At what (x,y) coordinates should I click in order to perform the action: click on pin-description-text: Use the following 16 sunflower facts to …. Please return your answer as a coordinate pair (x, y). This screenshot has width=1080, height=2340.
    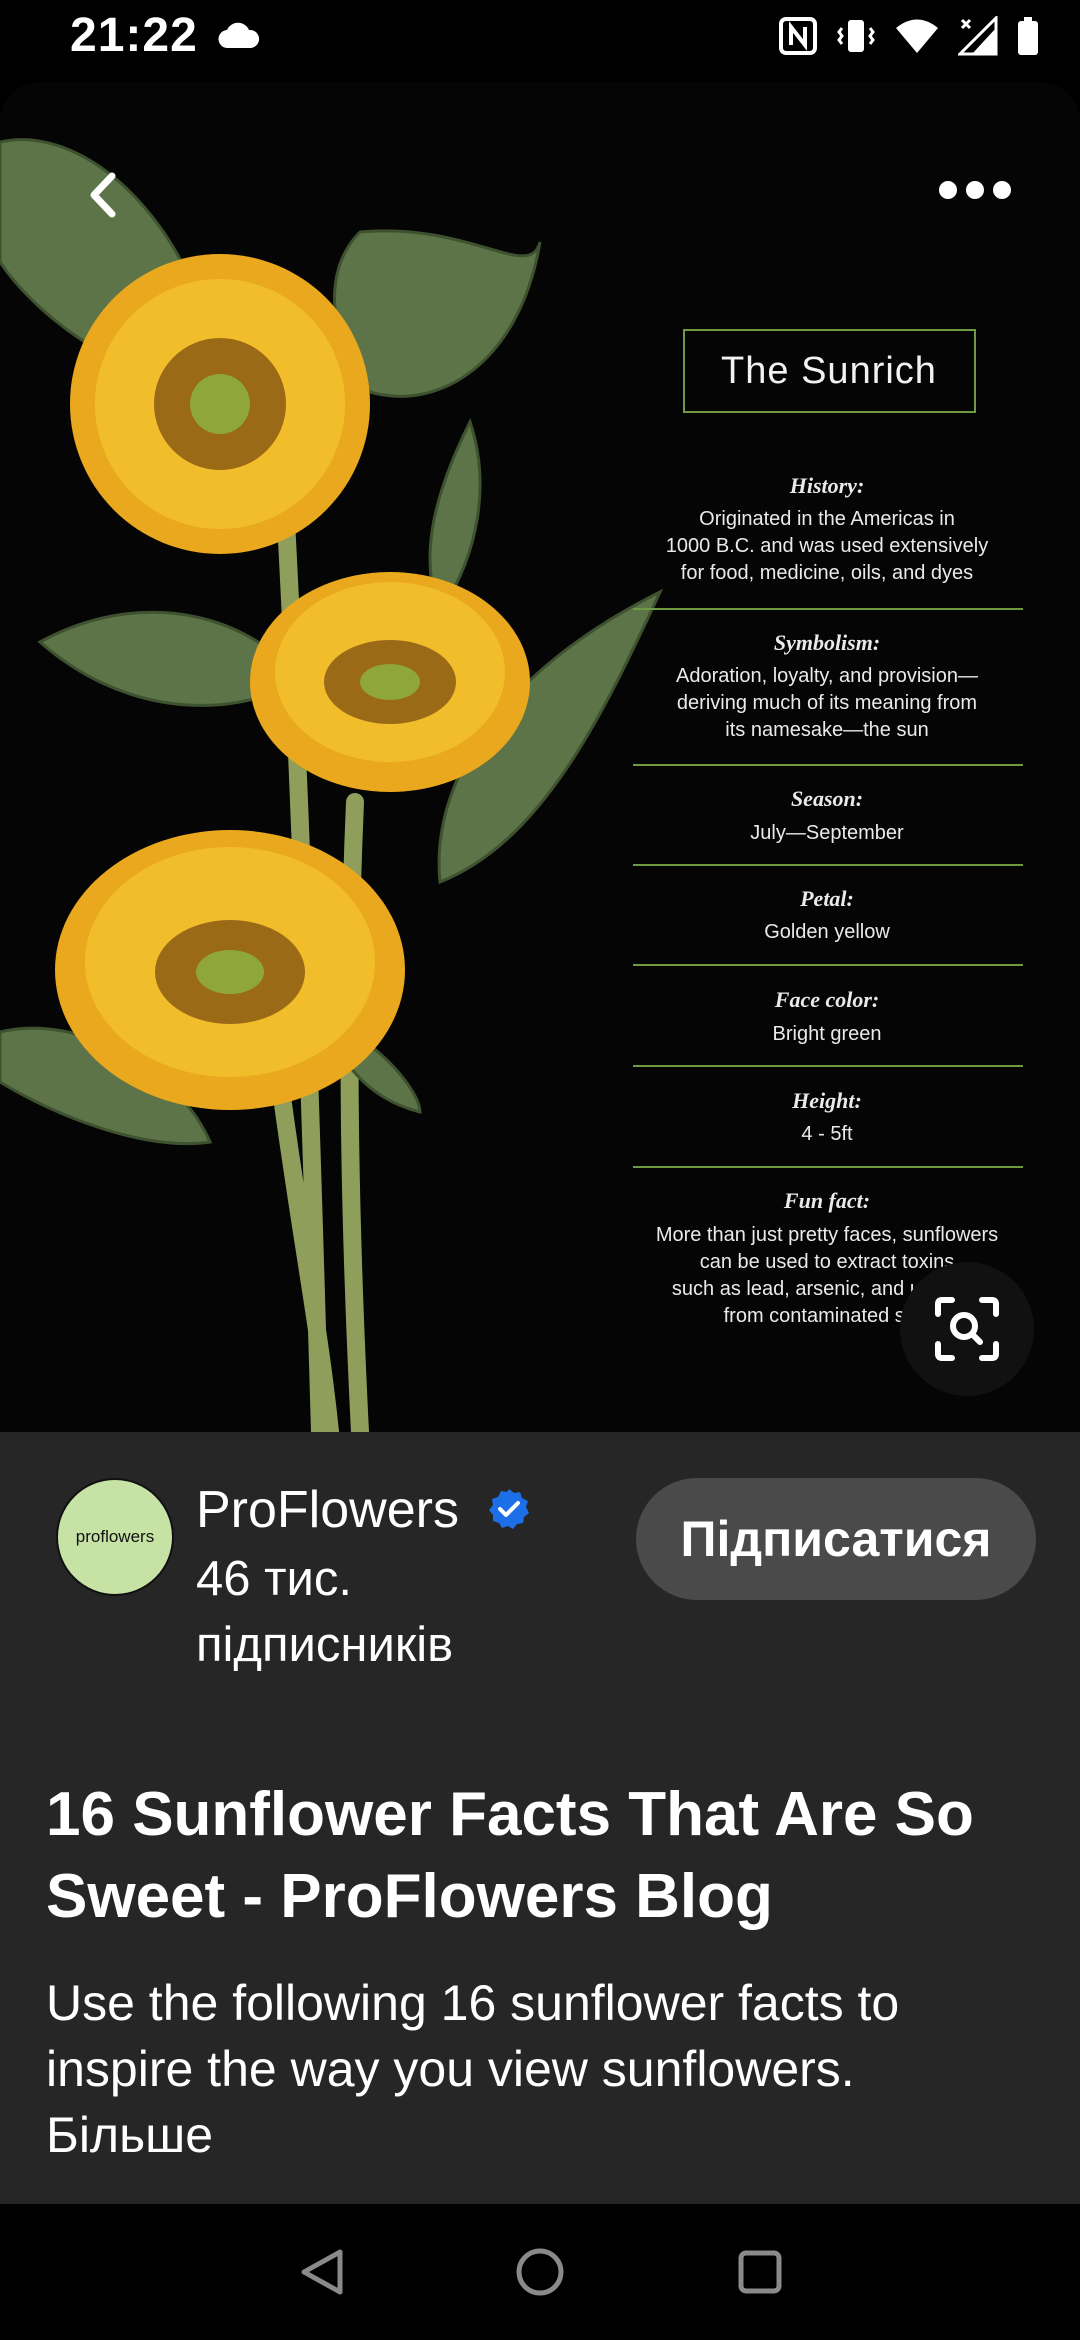
    Looking at the image, I should click on (473, 2036).